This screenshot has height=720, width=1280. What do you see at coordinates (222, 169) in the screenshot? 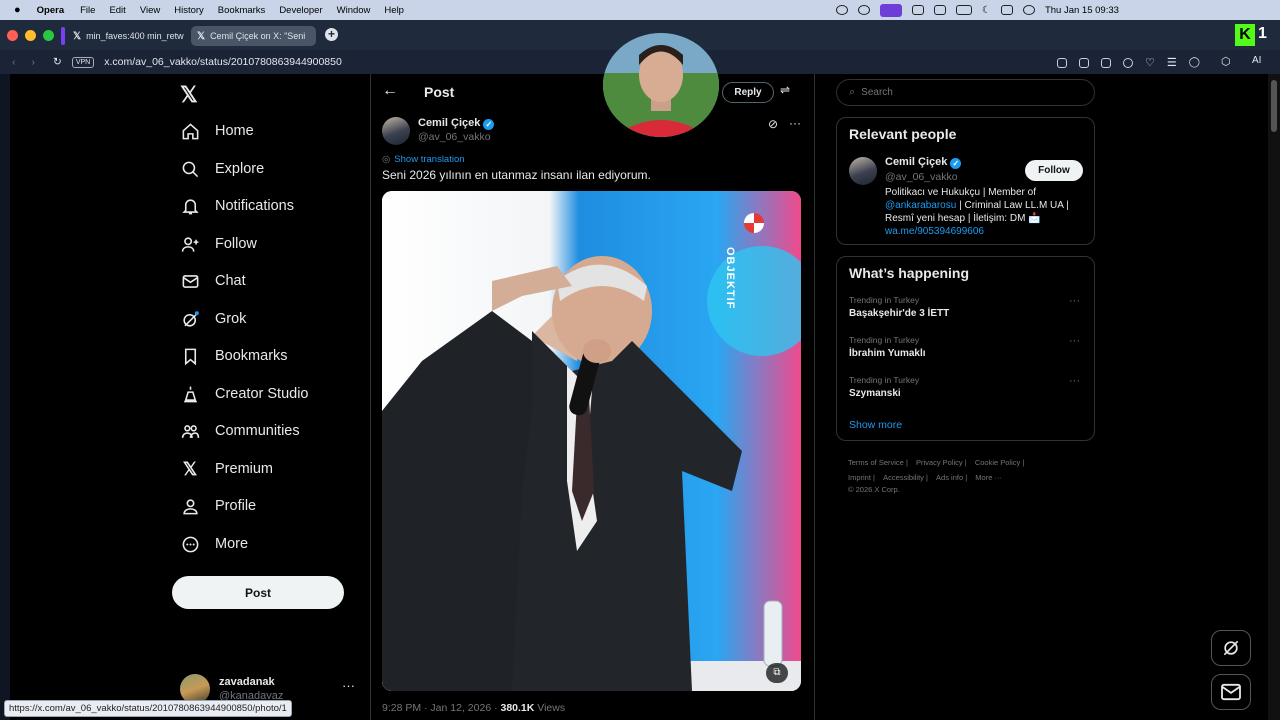
I see `nav-explore: Explore` at bounding box center [222, 169].